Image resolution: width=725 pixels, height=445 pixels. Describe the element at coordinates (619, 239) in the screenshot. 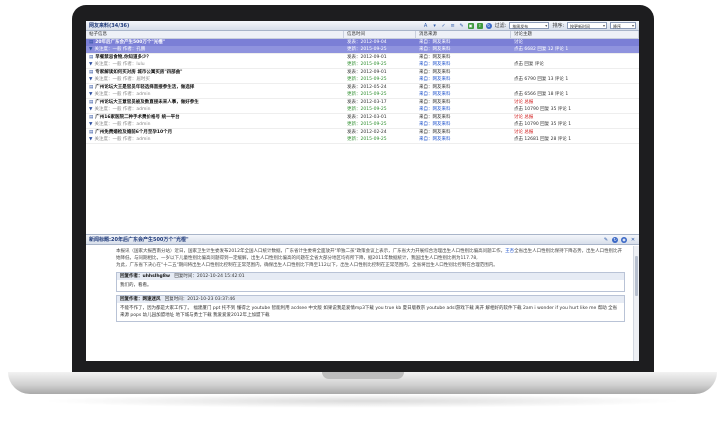

I see `article-toolbar: ✎ ↻ ◉ ✕` at that location.